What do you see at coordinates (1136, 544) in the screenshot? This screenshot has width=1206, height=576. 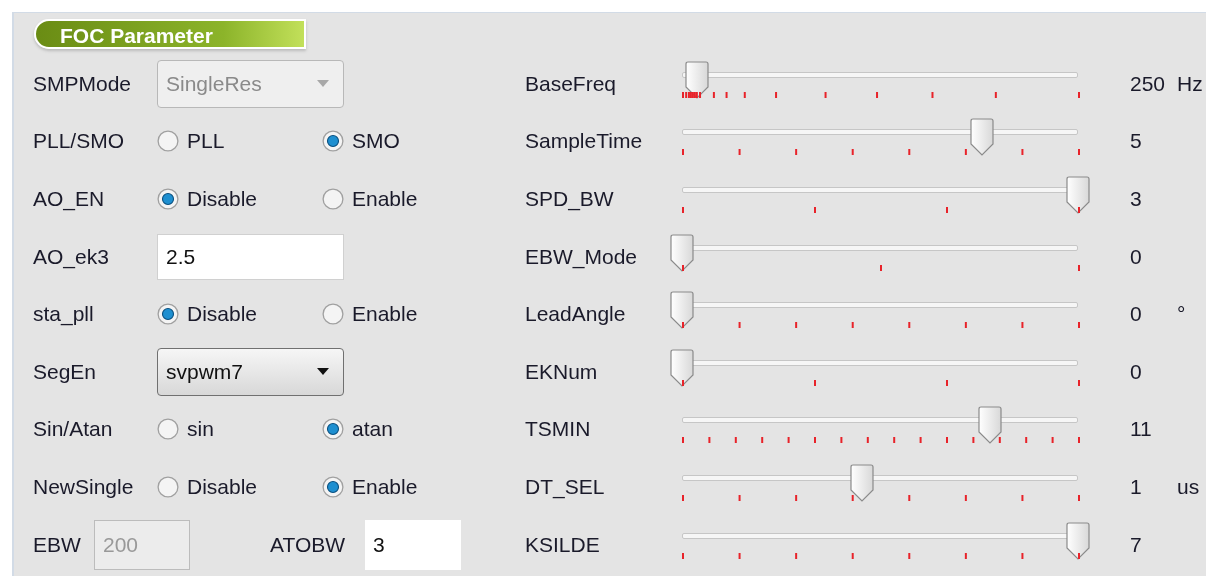 I see `slider-value: 7` at bounding box center [1136, 544].